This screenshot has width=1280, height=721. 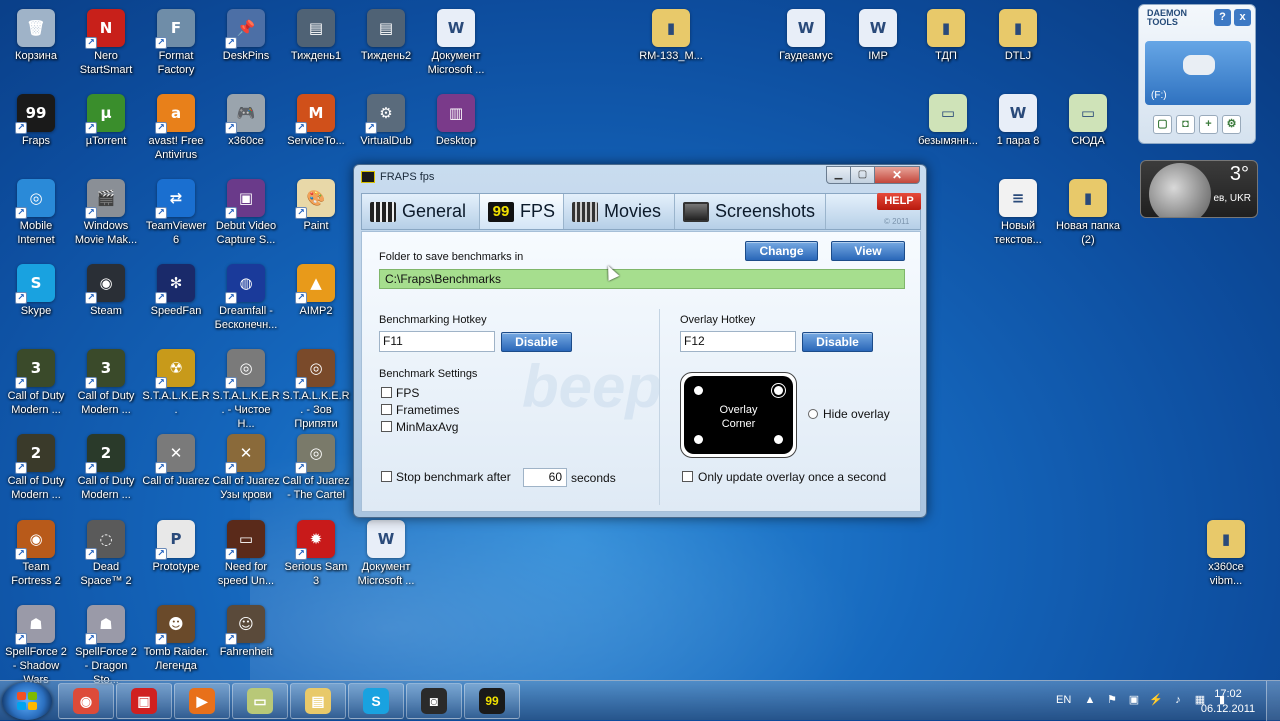 What do you see at coordinates (806, 45) in the screenshot?
I see `desktop-icon: W Гаудеамус` at bounding box center [806, 45].